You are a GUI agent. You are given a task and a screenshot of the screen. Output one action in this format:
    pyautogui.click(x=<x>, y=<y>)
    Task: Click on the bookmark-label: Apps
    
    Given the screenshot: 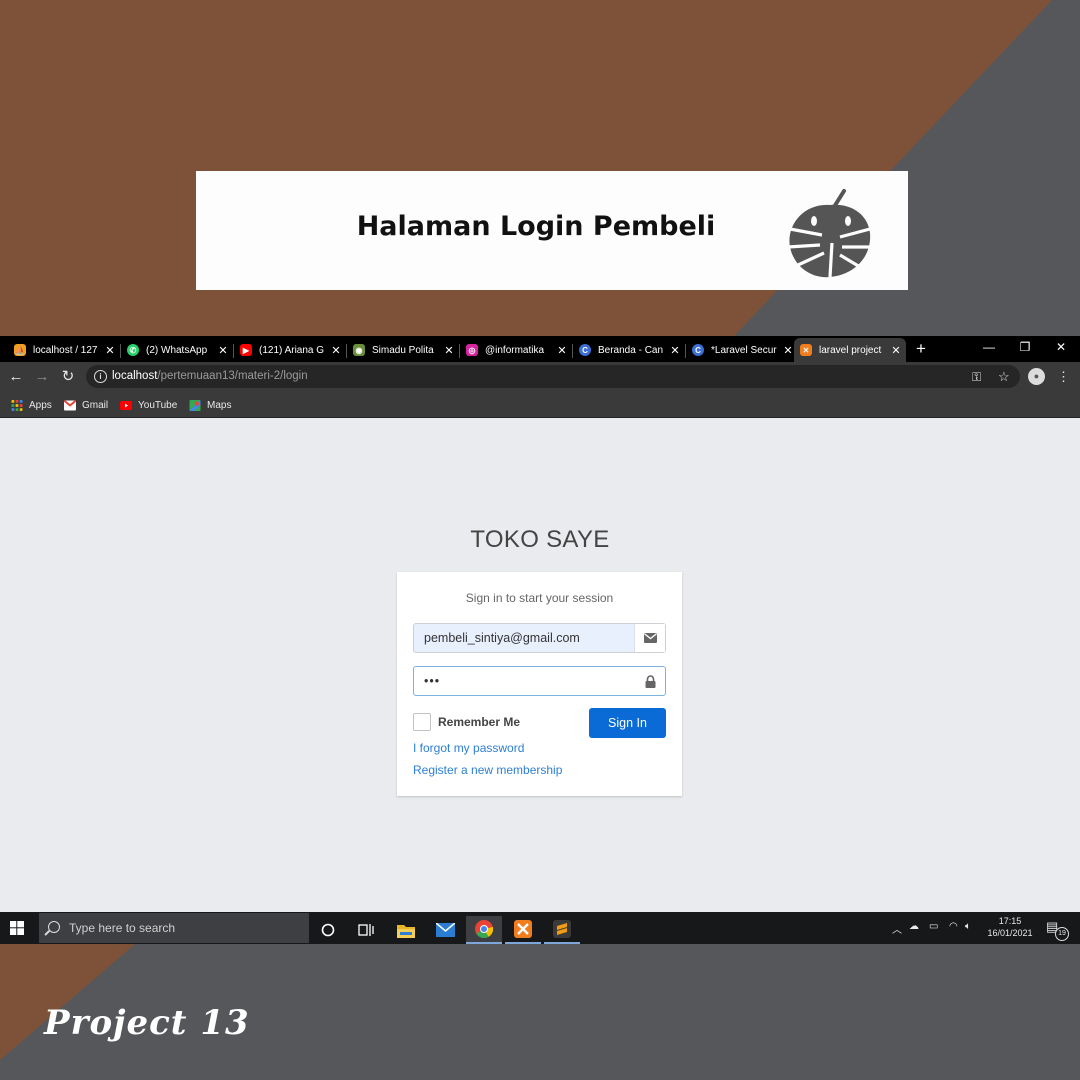 What is the action you would take?
    pyautogui.click(x=40, y=405)
    